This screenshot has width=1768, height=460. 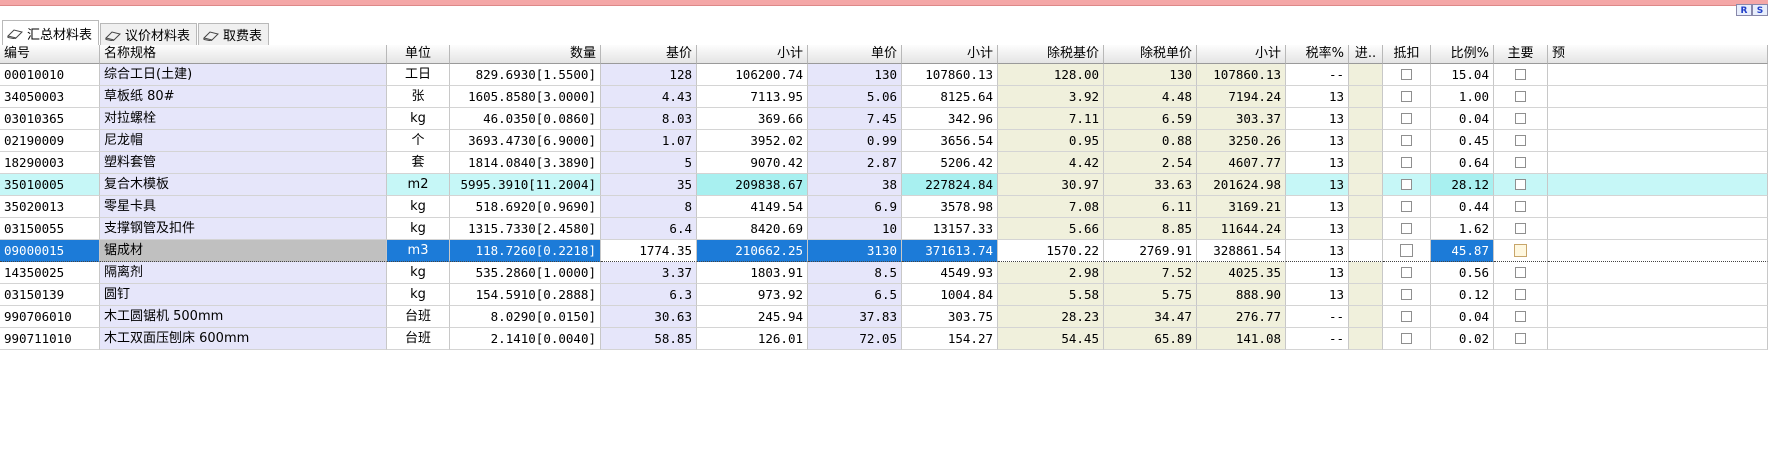 I want to click on badge-s: S, so click(x=1760, y=10).